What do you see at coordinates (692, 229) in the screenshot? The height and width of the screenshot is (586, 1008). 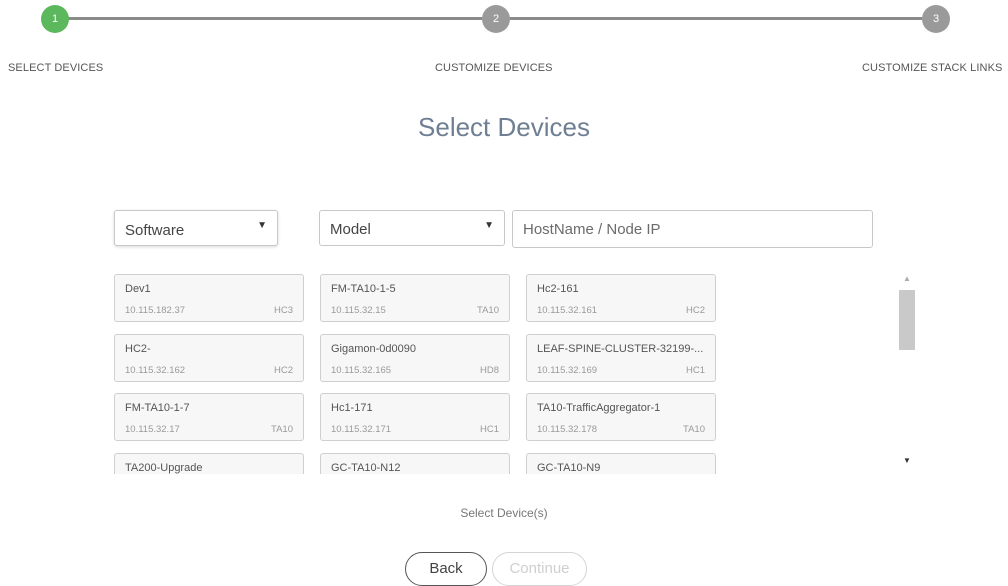 I see `hostname-search-input` at bounding box center [692, 229].